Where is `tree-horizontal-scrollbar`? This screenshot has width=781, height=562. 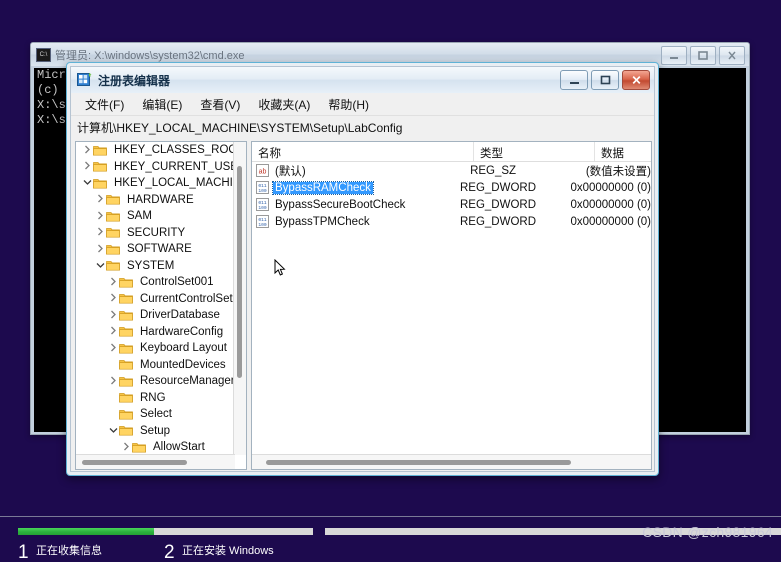 tree-horizontal-scrollbar is located at coordinates (155, 461).